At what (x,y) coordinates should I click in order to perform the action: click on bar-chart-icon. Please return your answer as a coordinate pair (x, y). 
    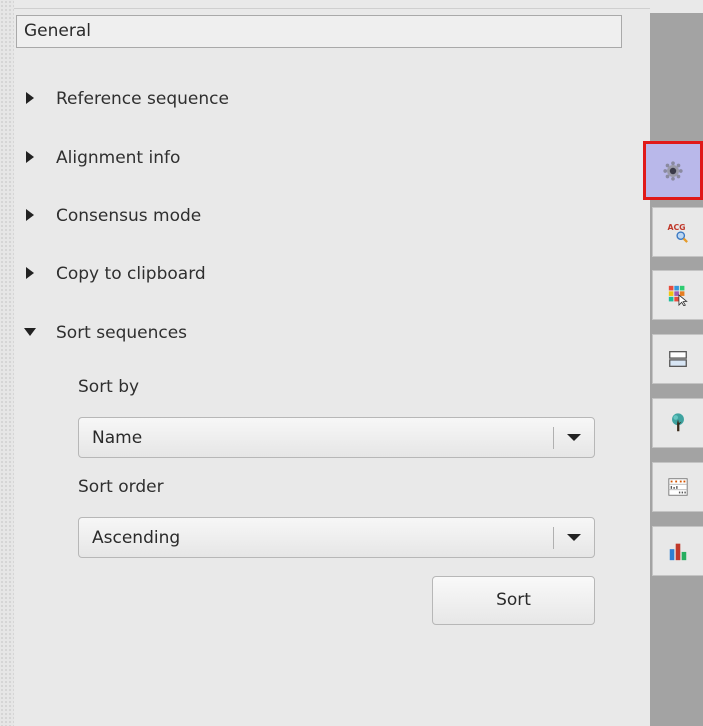
    Looking at the image, I should click on (678, 552).